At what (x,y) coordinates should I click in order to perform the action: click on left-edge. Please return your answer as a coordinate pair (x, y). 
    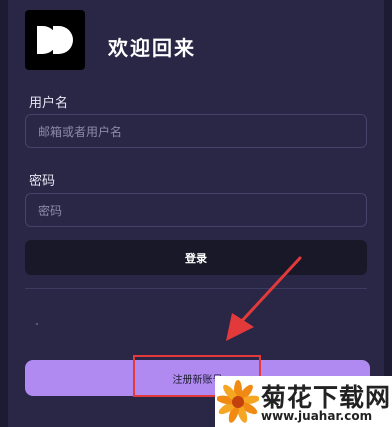
    Looking at the image, I should click on (4, 213).